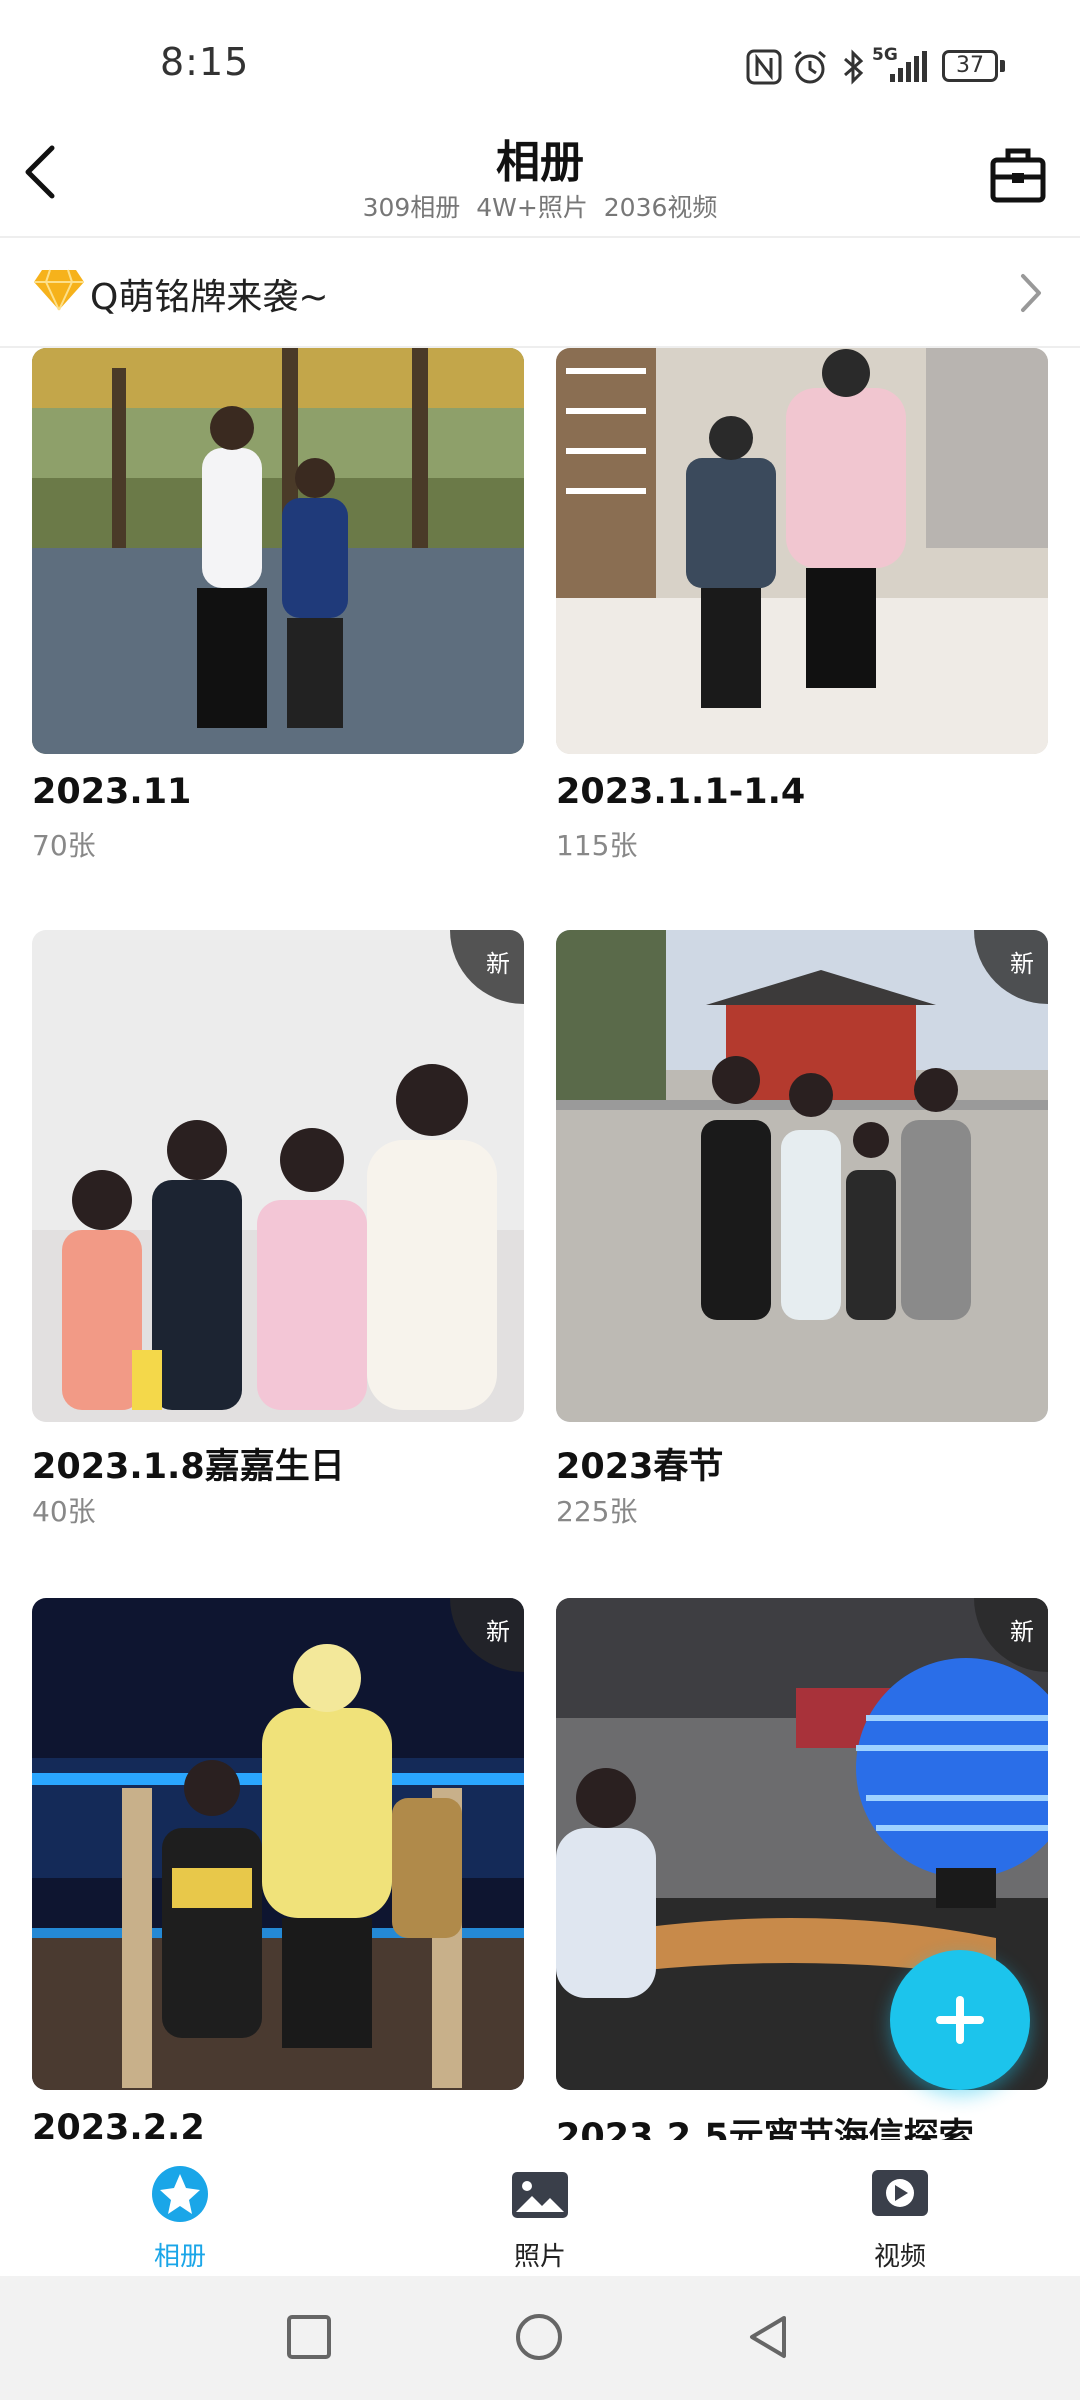 This screenshot has width=1080, height=2400. I want to click on album-title: 2023.1.1-1.4, so click(681, 792).